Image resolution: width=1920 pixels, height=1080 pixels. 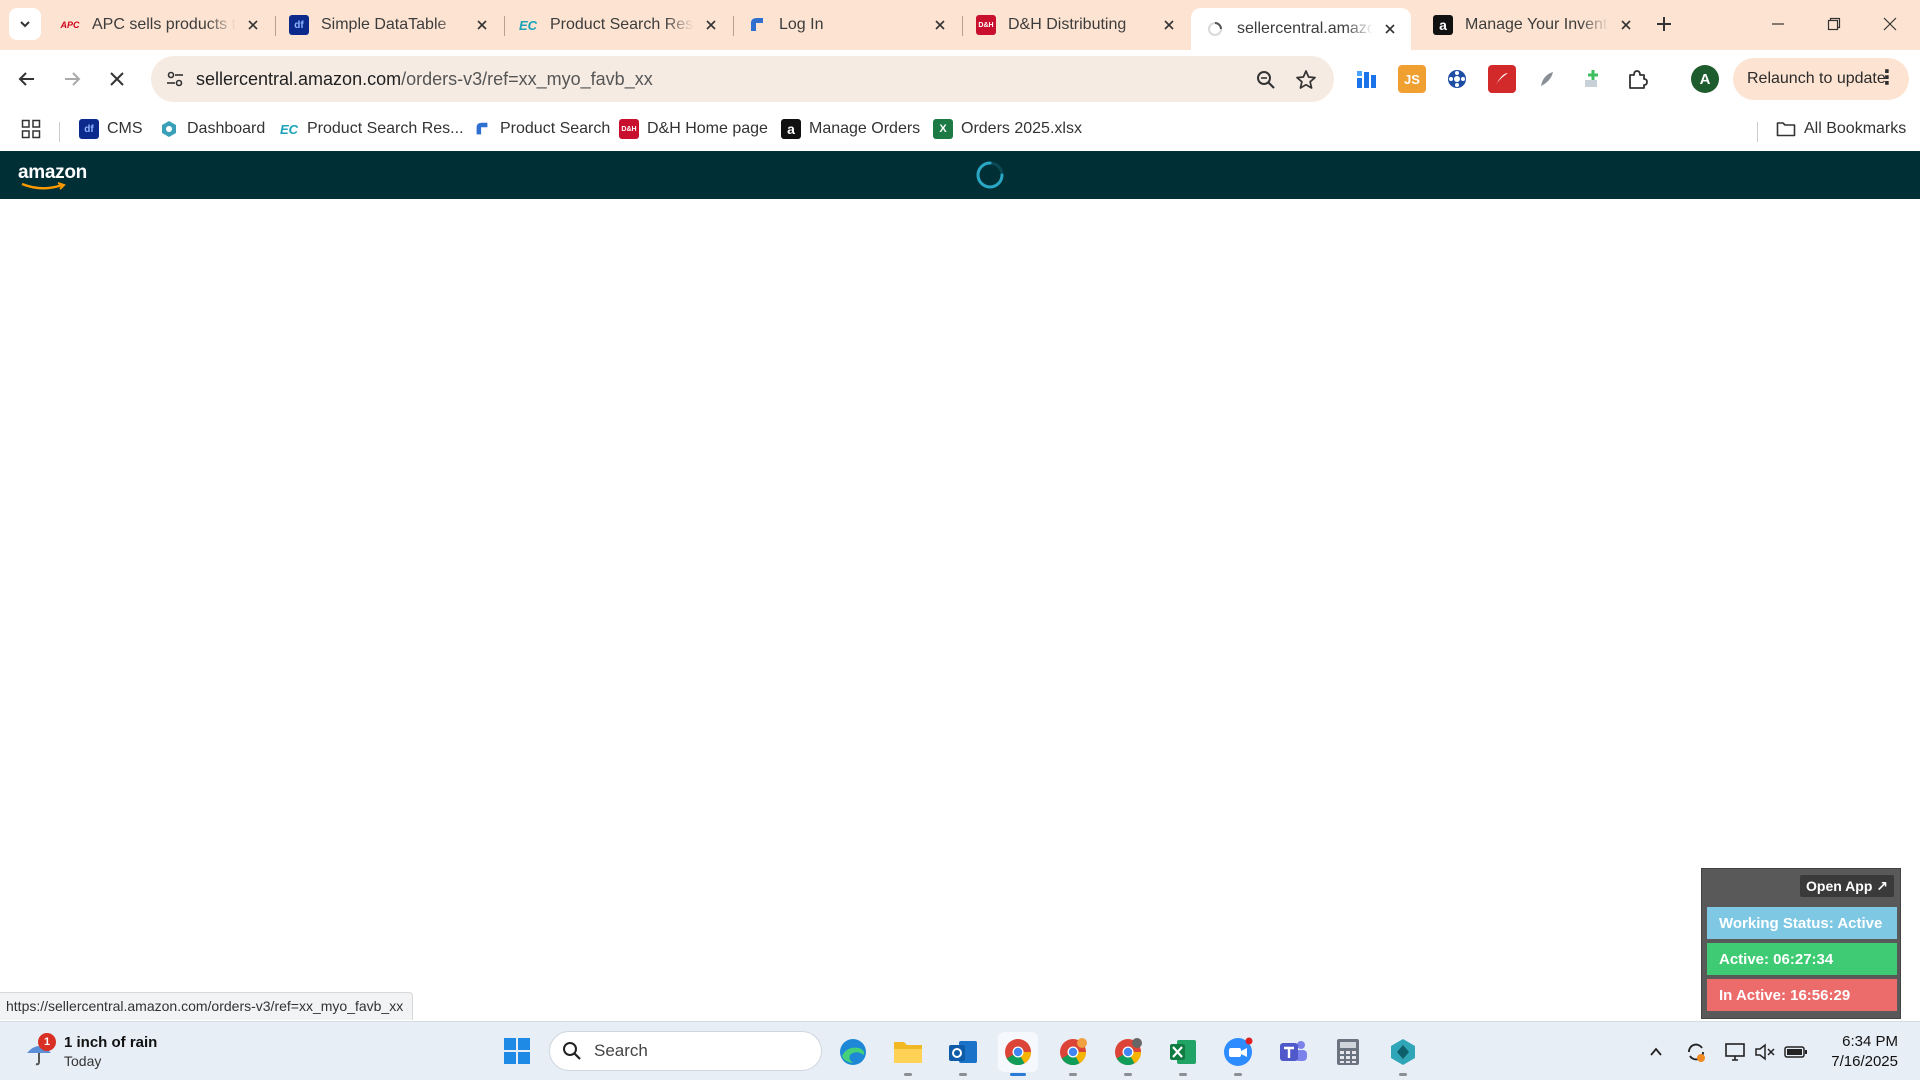 What do you see at coordinates (111, 1042) in the screenshot?
I see `weather-summary: 1 inch of rain` at bounding box center [111, 1042].